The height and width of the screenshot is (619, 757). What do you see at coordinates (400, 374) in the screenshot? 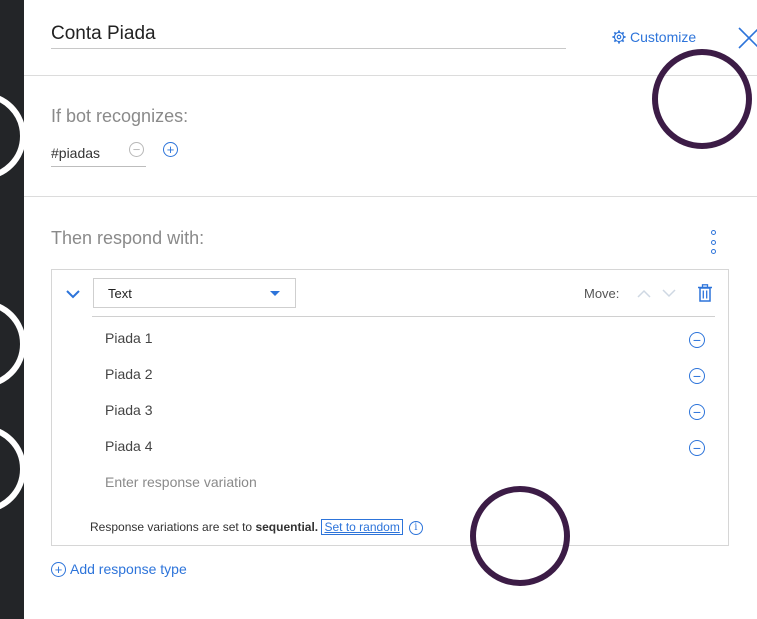
I see `response-variation: Piada 2` at bounding box center [400, 374].